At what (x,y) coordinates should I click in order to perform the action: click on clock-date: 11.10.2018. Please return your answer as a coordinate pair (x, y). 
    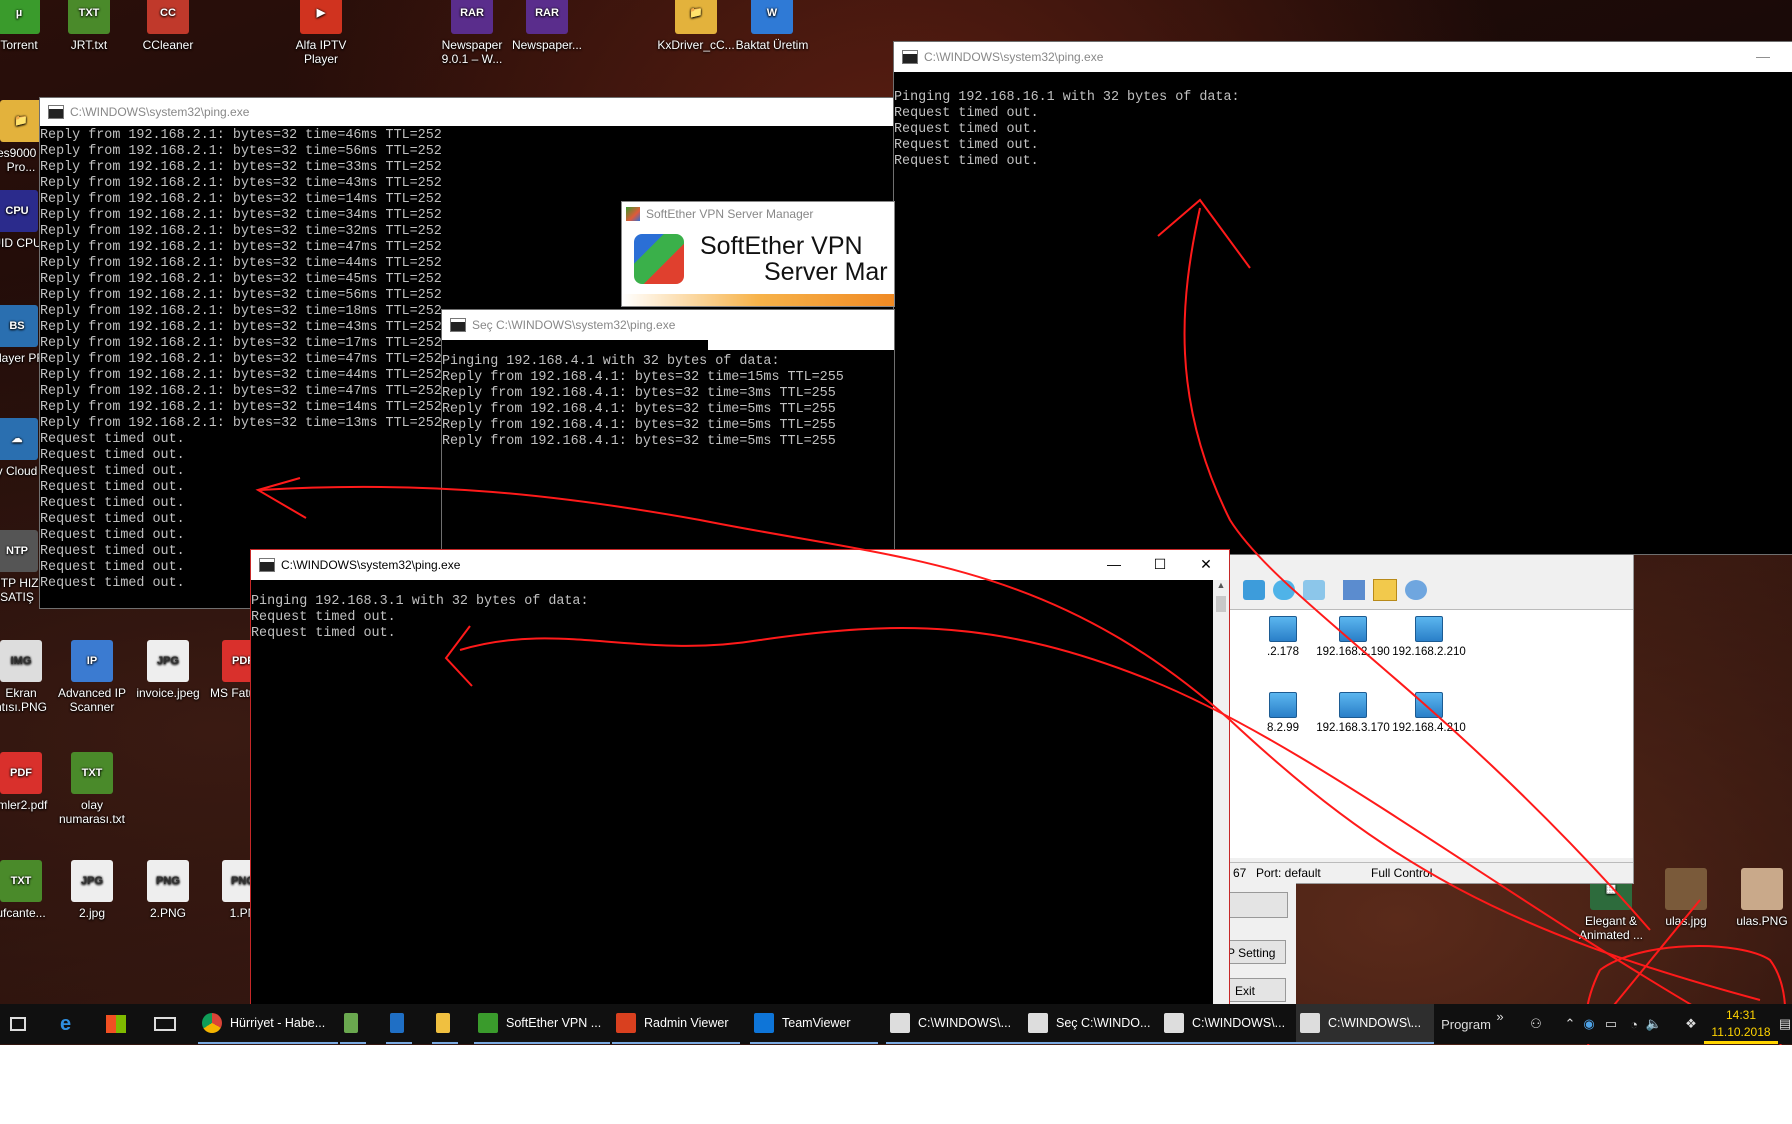
    Looking at the image, I should click on (1741, 1034).